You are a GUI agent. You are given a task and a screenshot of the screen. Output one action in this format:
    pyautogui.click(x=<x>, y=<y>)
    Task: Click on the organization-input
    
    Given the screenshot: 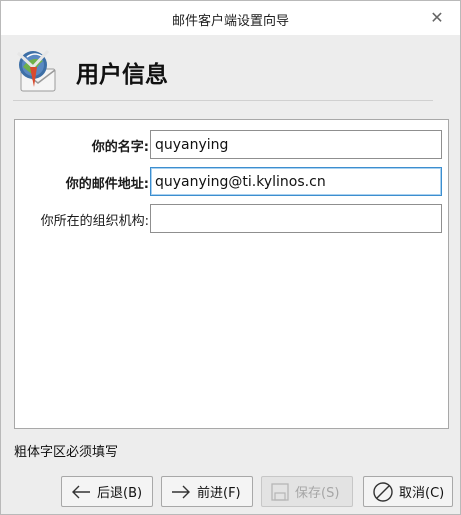 What is the action you would take?
    pyautogui.click(x=296, y=218)
    